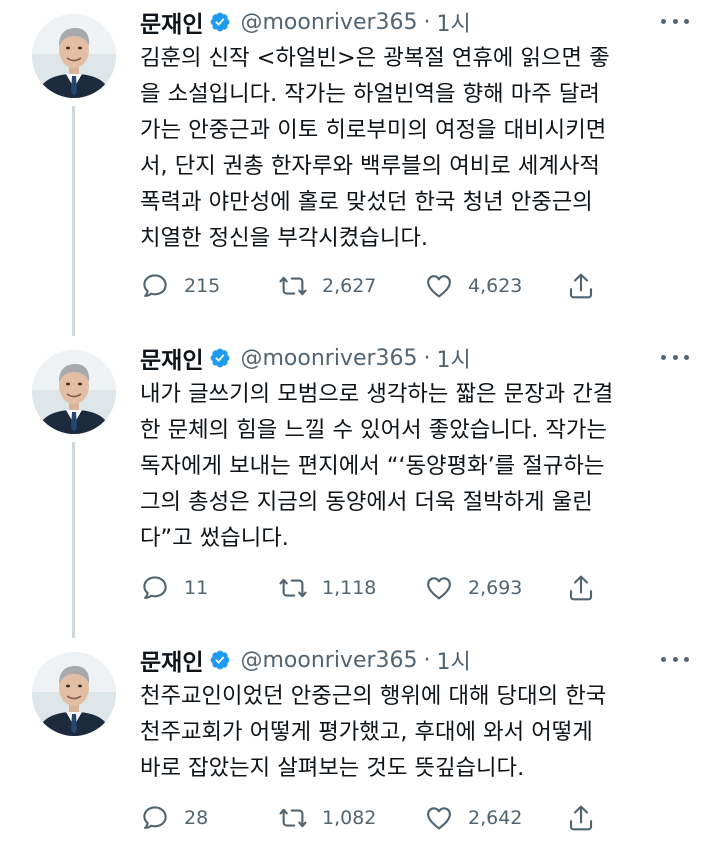 This screenshot has height=852, width=719. What do you see at coordinates (370, 166) in the screenshot?
I see `tweet-text-line: 서, 단지 권총 한자루와 백루블의 여비로 세계사적` at bounding box center [370, 166].